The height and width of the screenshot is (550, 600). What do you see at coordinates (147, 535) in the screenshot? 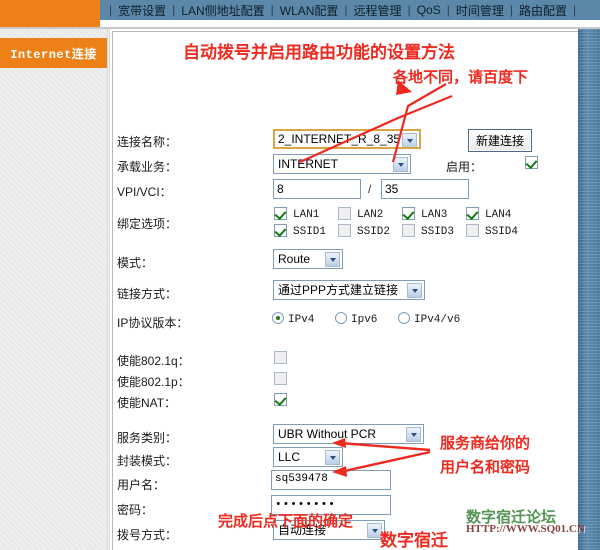
I see `label-dial-mode: 拨号方式：` at bounding box center [147, 535].